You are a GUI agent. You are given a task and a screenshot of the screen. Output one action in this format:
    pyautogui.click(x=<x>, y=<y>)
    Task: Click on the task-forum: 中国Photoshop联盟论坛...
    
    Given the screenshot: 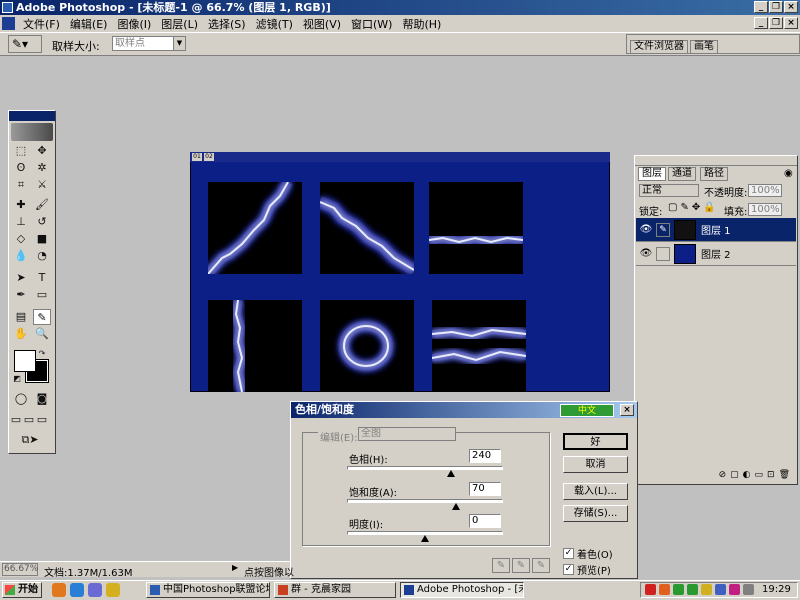 What is the action you would take?
    pyautogui.click(x=208, y=590)
    